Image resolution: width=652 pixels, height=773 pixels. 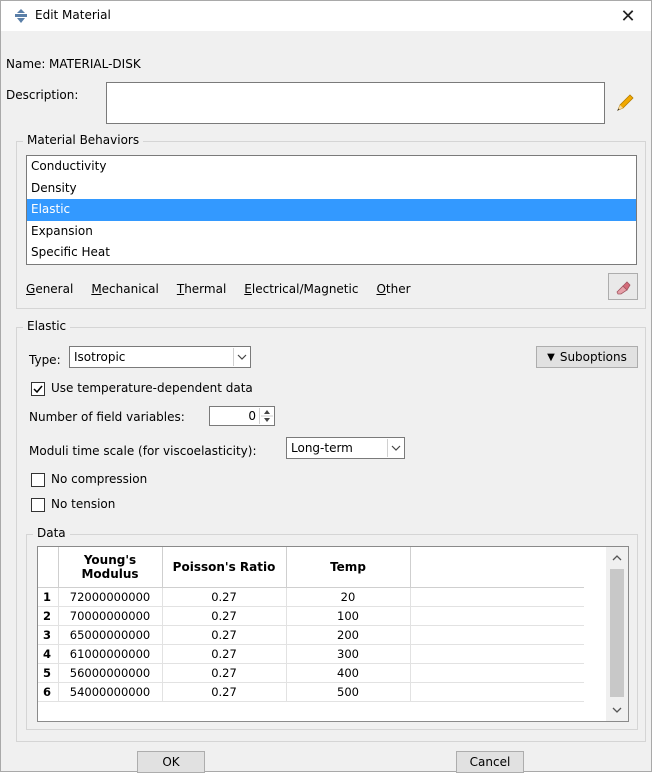 I want to click on table-row: 1 72000000000 0.27 20, so click(x=311, y=597).